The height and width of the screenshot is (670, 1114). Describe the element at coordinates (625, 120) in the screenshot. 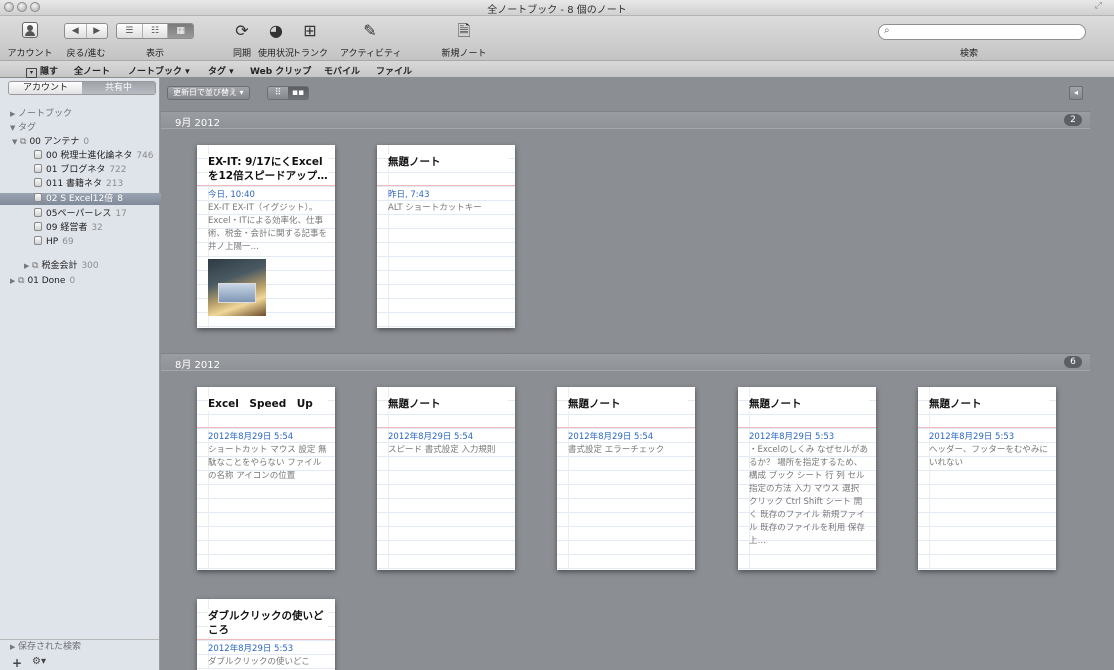

I see `group-header-sep-2012: 9月 2012 2` at that location.